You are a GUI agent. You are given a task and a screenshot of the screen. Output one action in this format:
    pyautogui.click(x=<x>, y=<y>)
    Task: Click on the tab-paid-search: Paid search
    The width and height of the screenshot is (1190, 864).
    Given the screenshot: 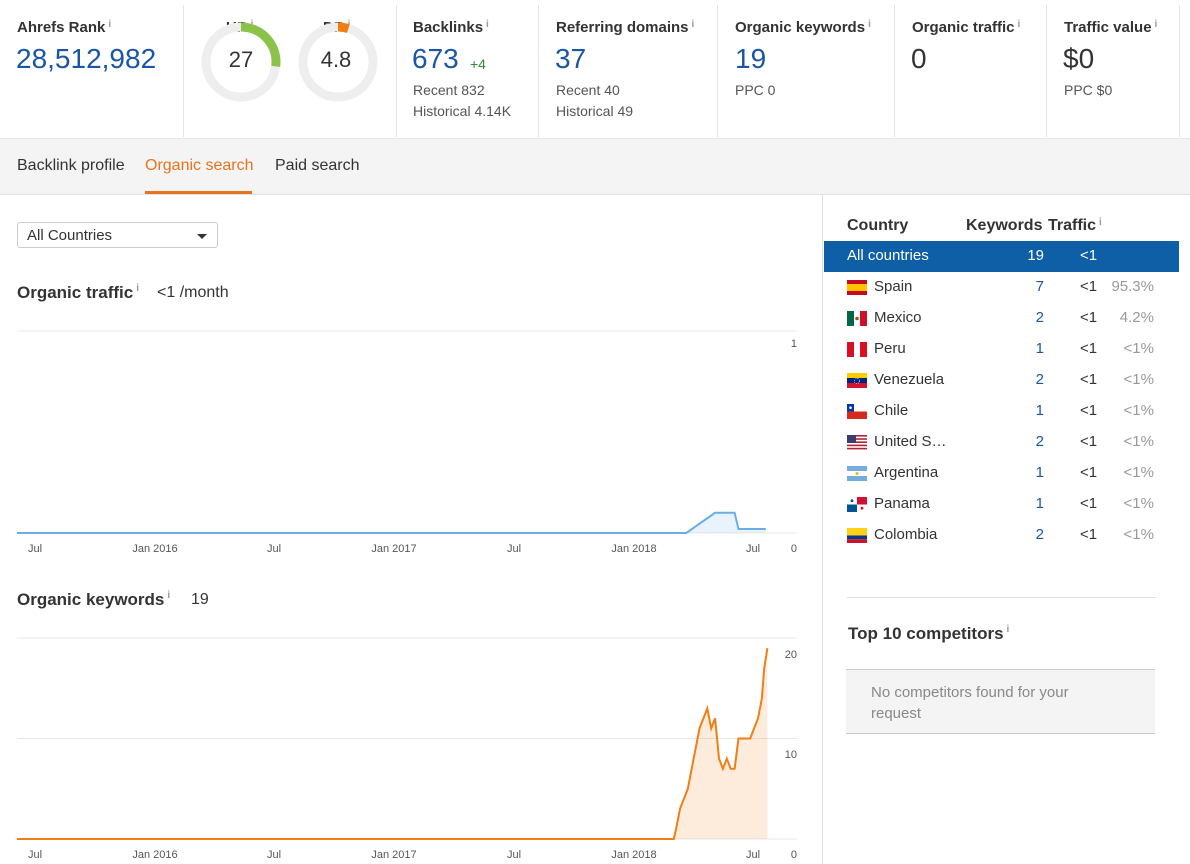 What is the action you would take?
    pyautogui.click(x=317, y=166)
    